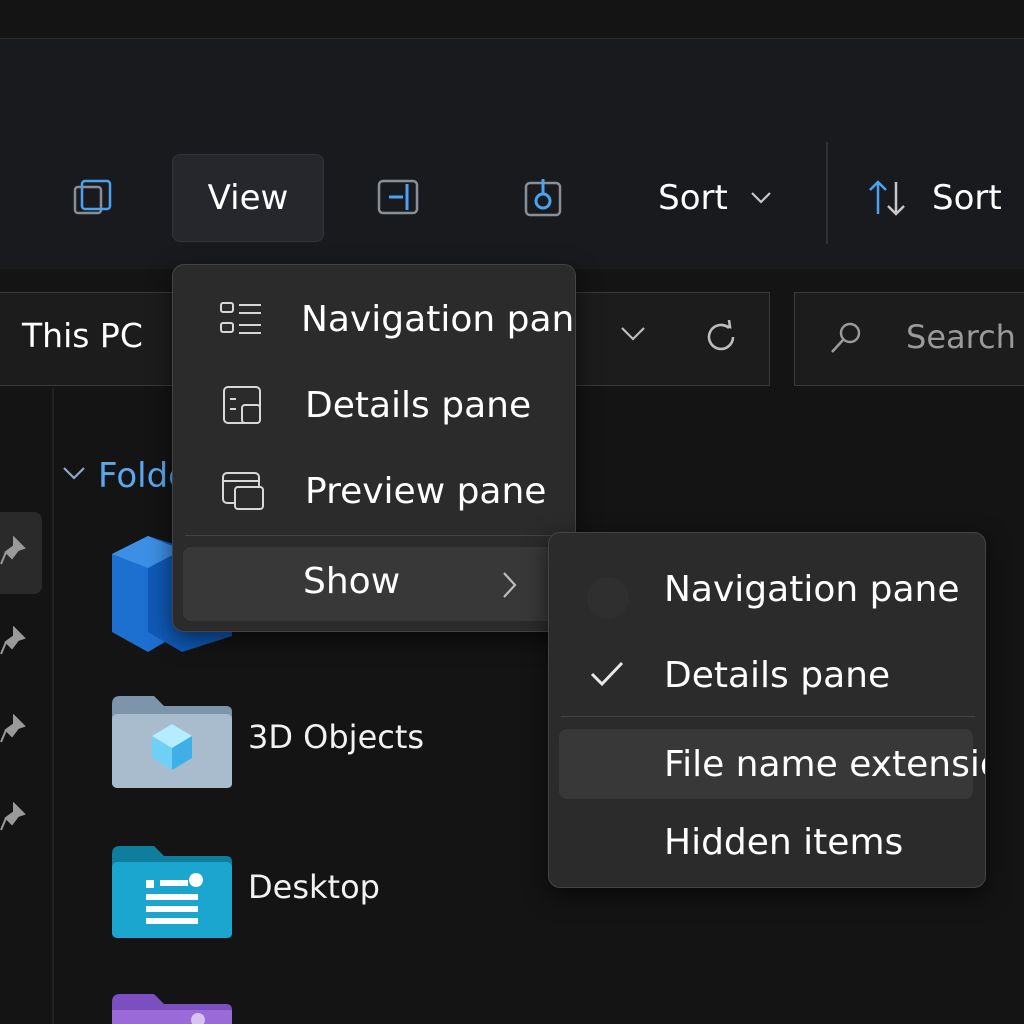  Describe the element at coordinates (241, 319) in the screenshot. I see `navigation-pane-icon` at that location.